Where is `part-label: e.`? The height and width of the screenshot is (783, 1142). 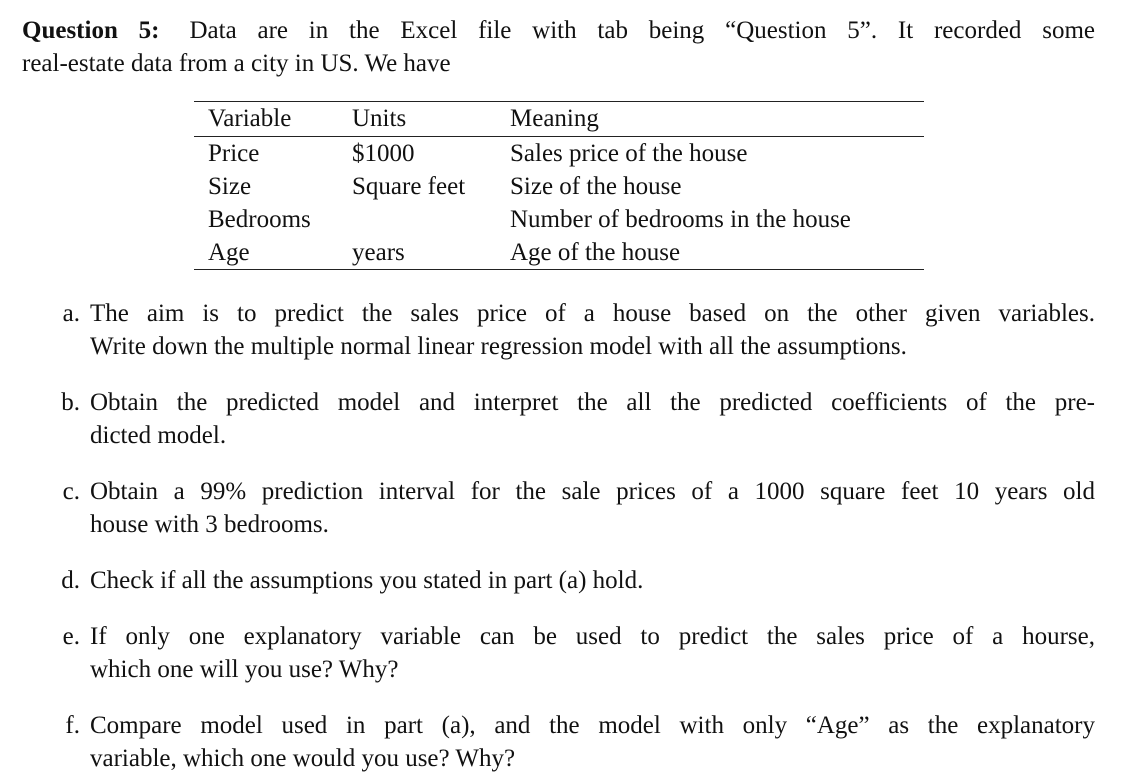 part-label: e. is located at coordinates (71, 636).